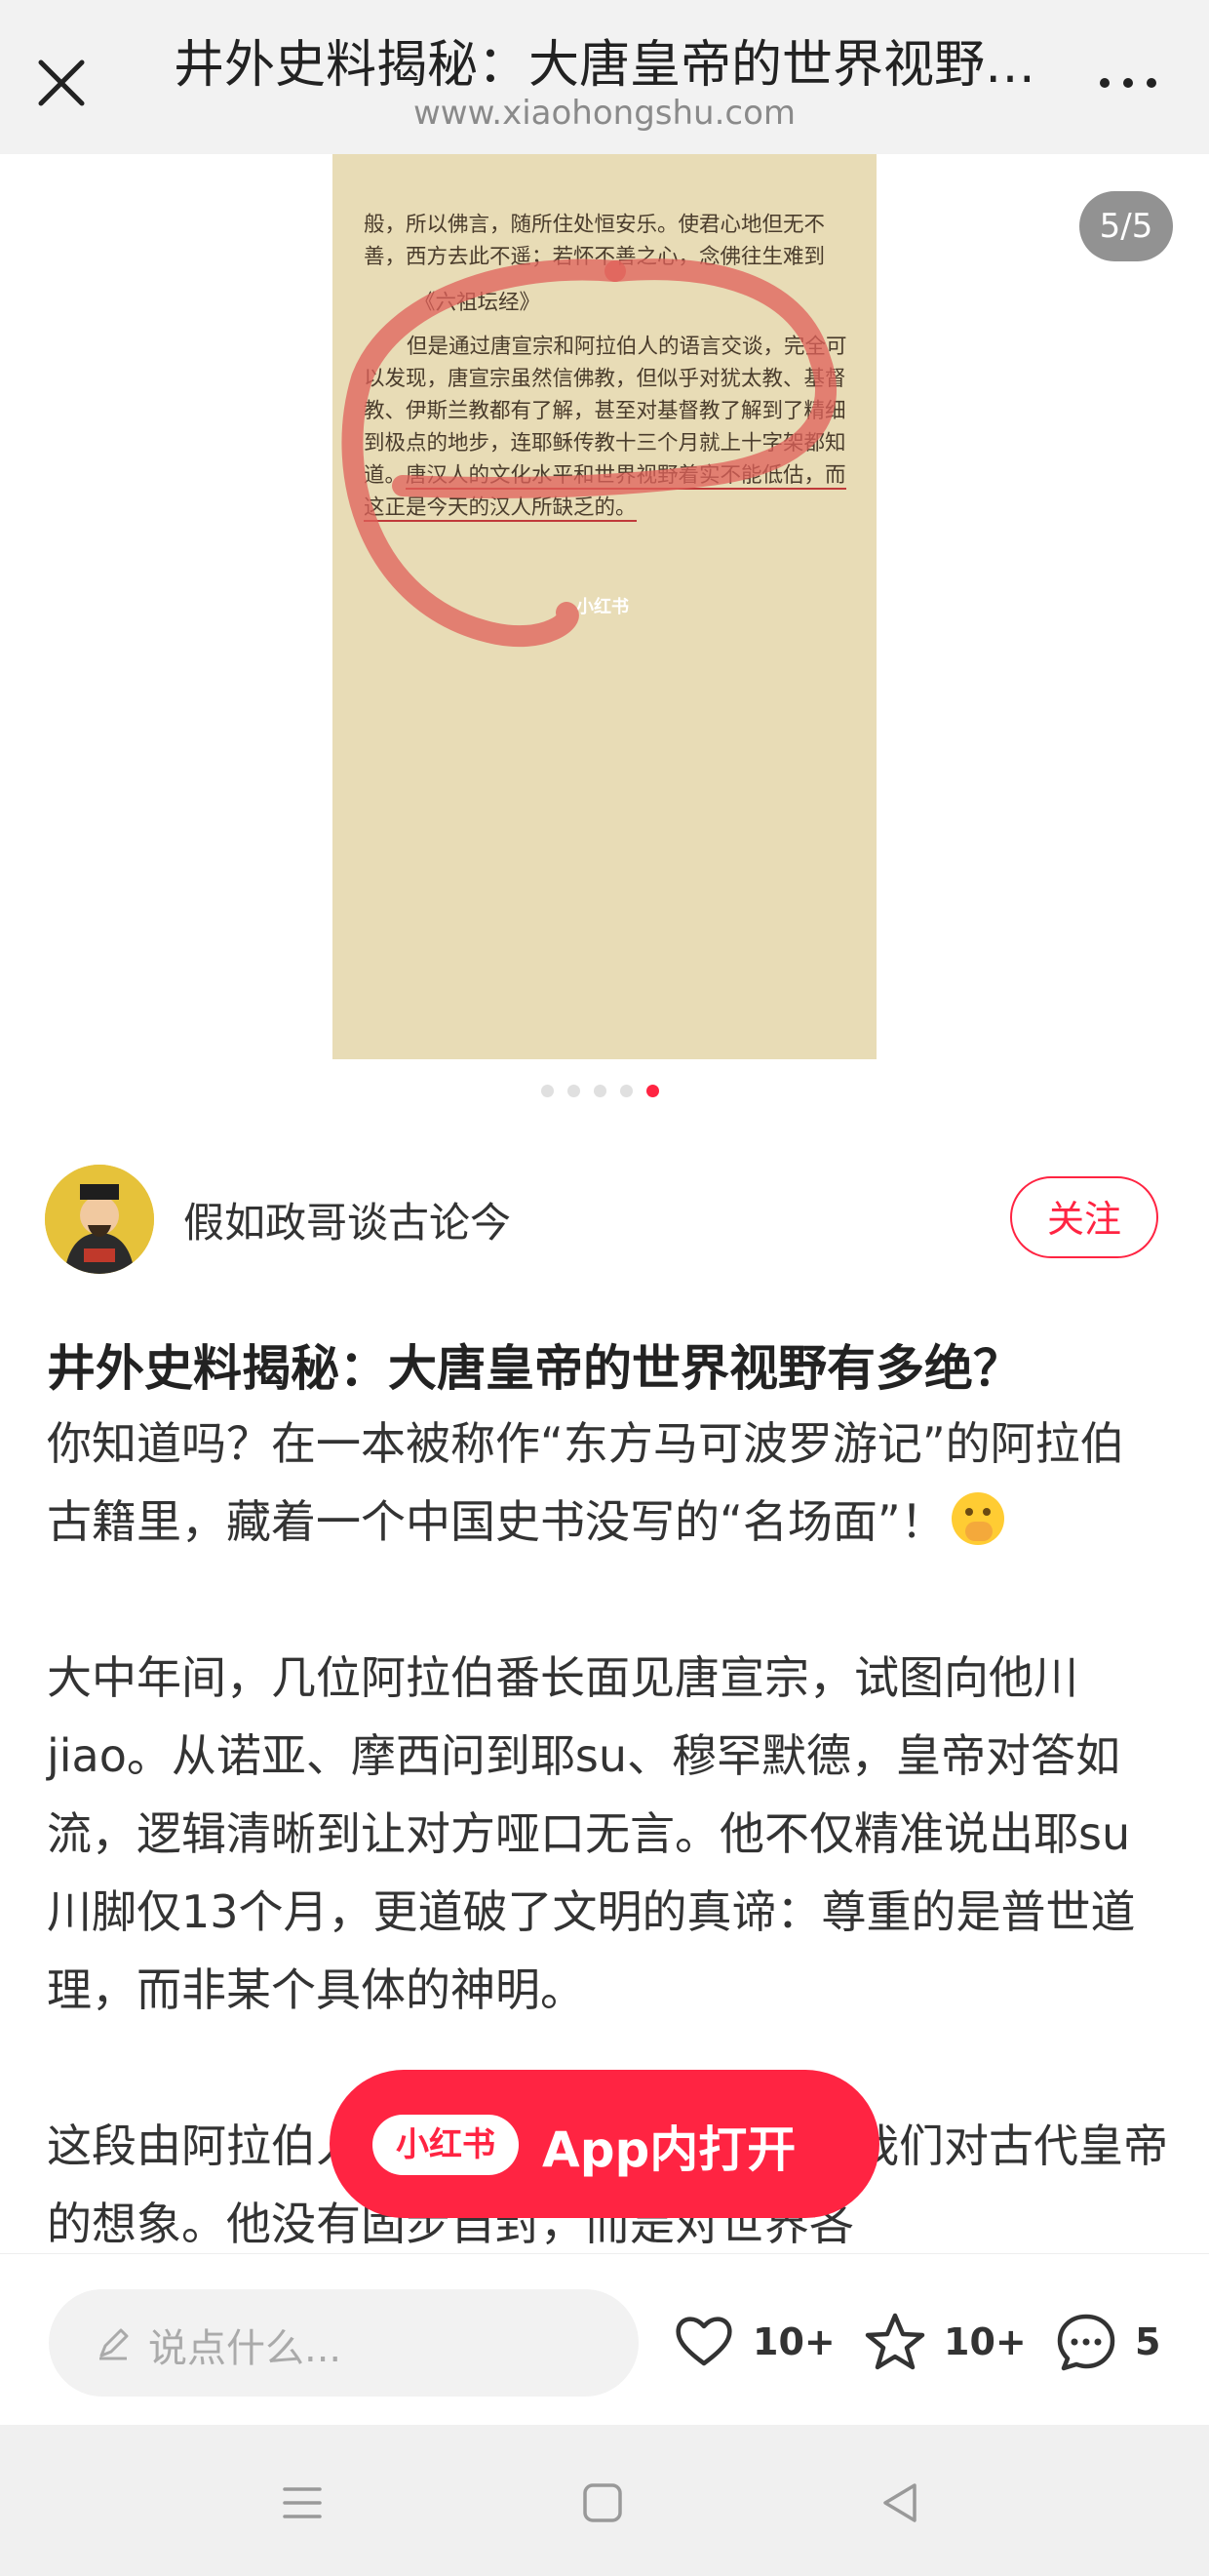 This screenshot has height=2576, width=1209. I want to click on shush-emoji-icon, so click(977, 1518).